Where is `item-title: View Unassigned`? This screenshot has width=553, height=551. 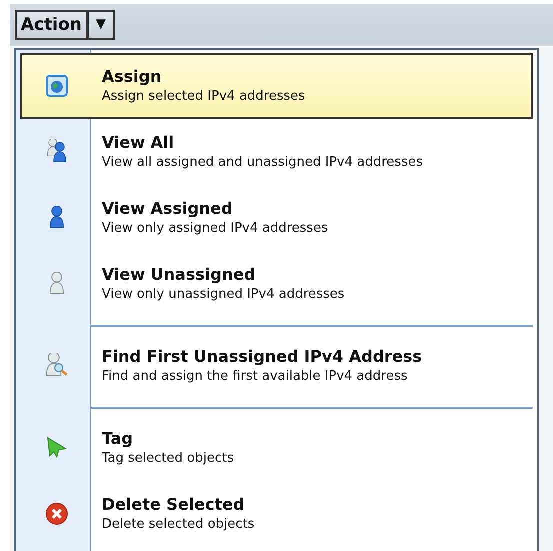
item-title: View Unassigned is located at coordinates (179, 274).